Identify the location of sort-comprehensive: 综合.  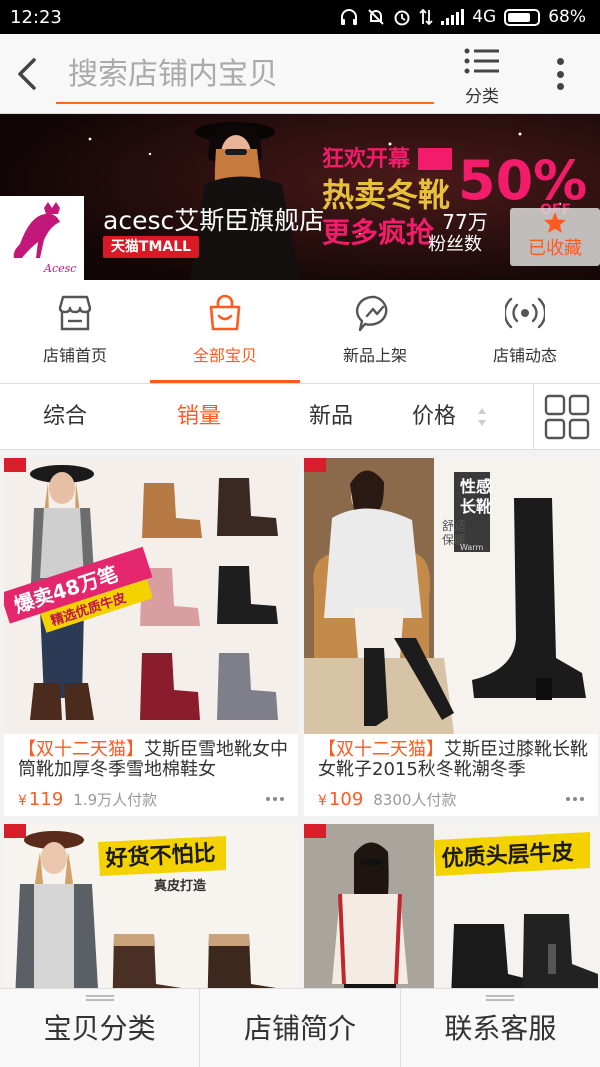
(65, 417).